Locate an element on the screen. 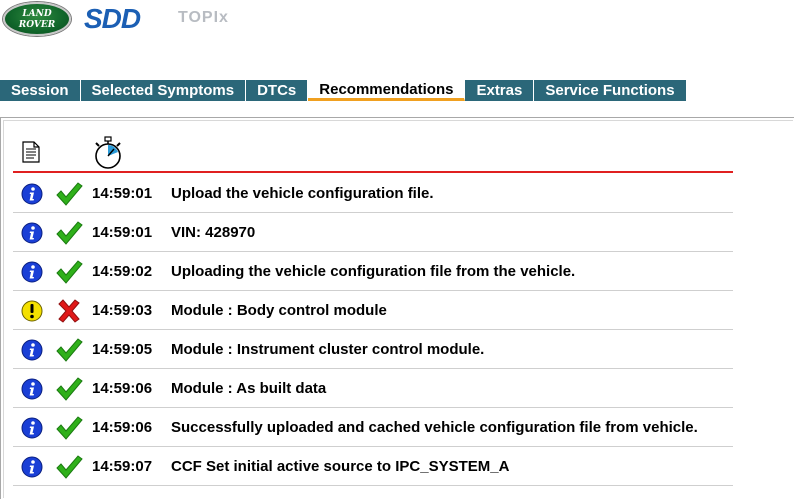  stopwatch-icon is located at coordinates (108, 152).